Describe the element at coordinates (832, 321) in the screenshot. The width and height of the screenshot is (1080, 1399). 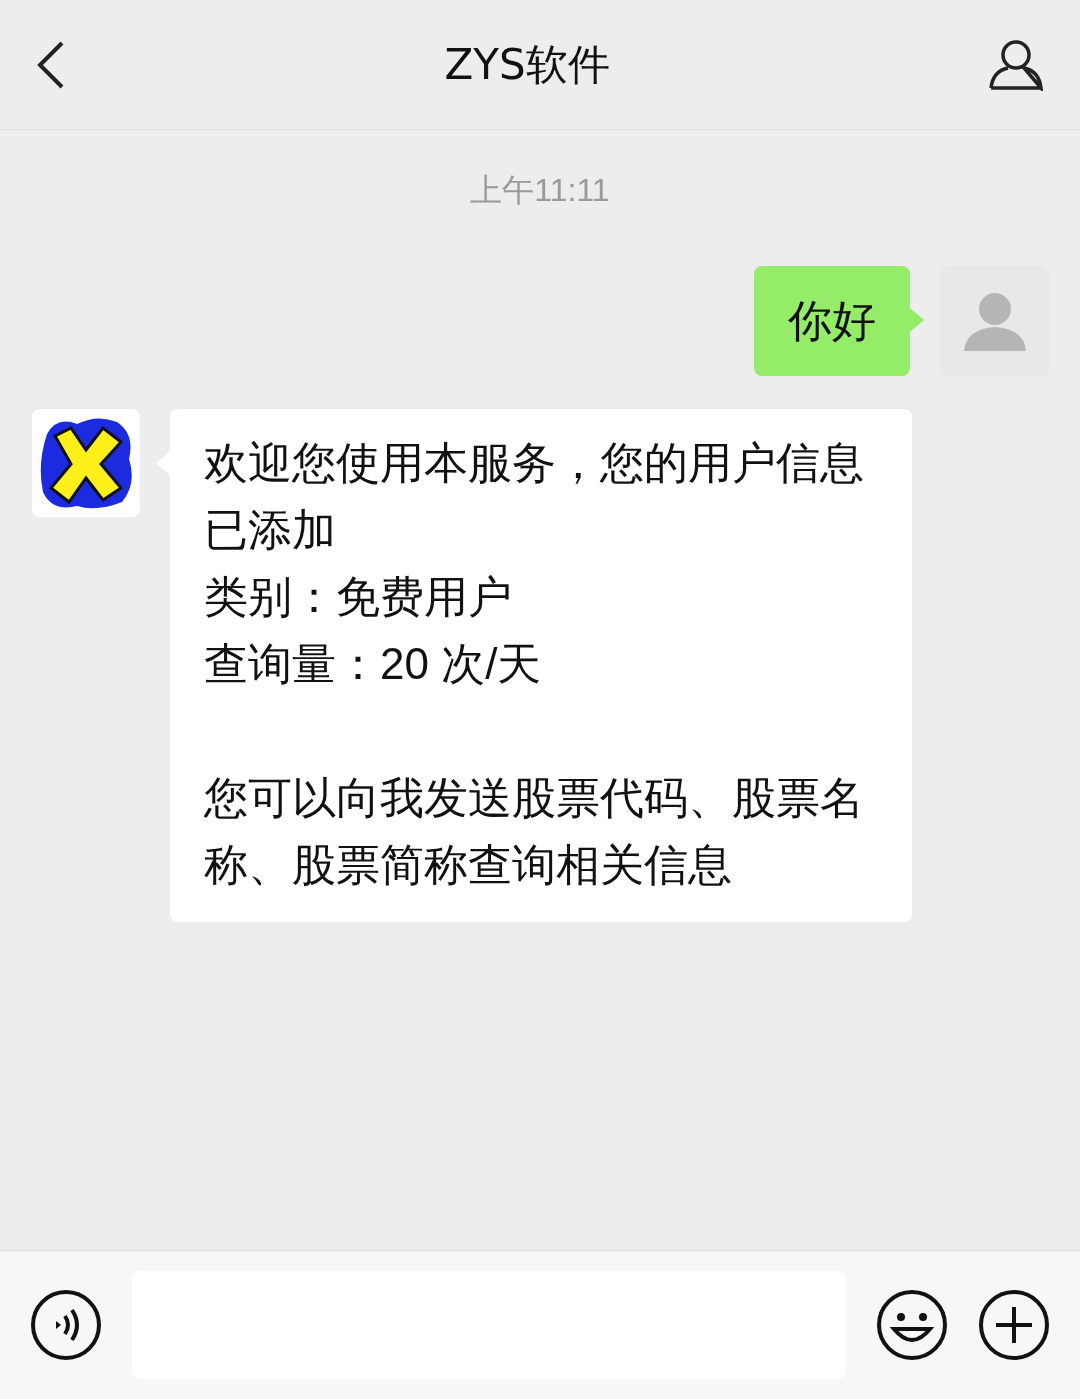
I see `message-bubble: 你好` at that location.